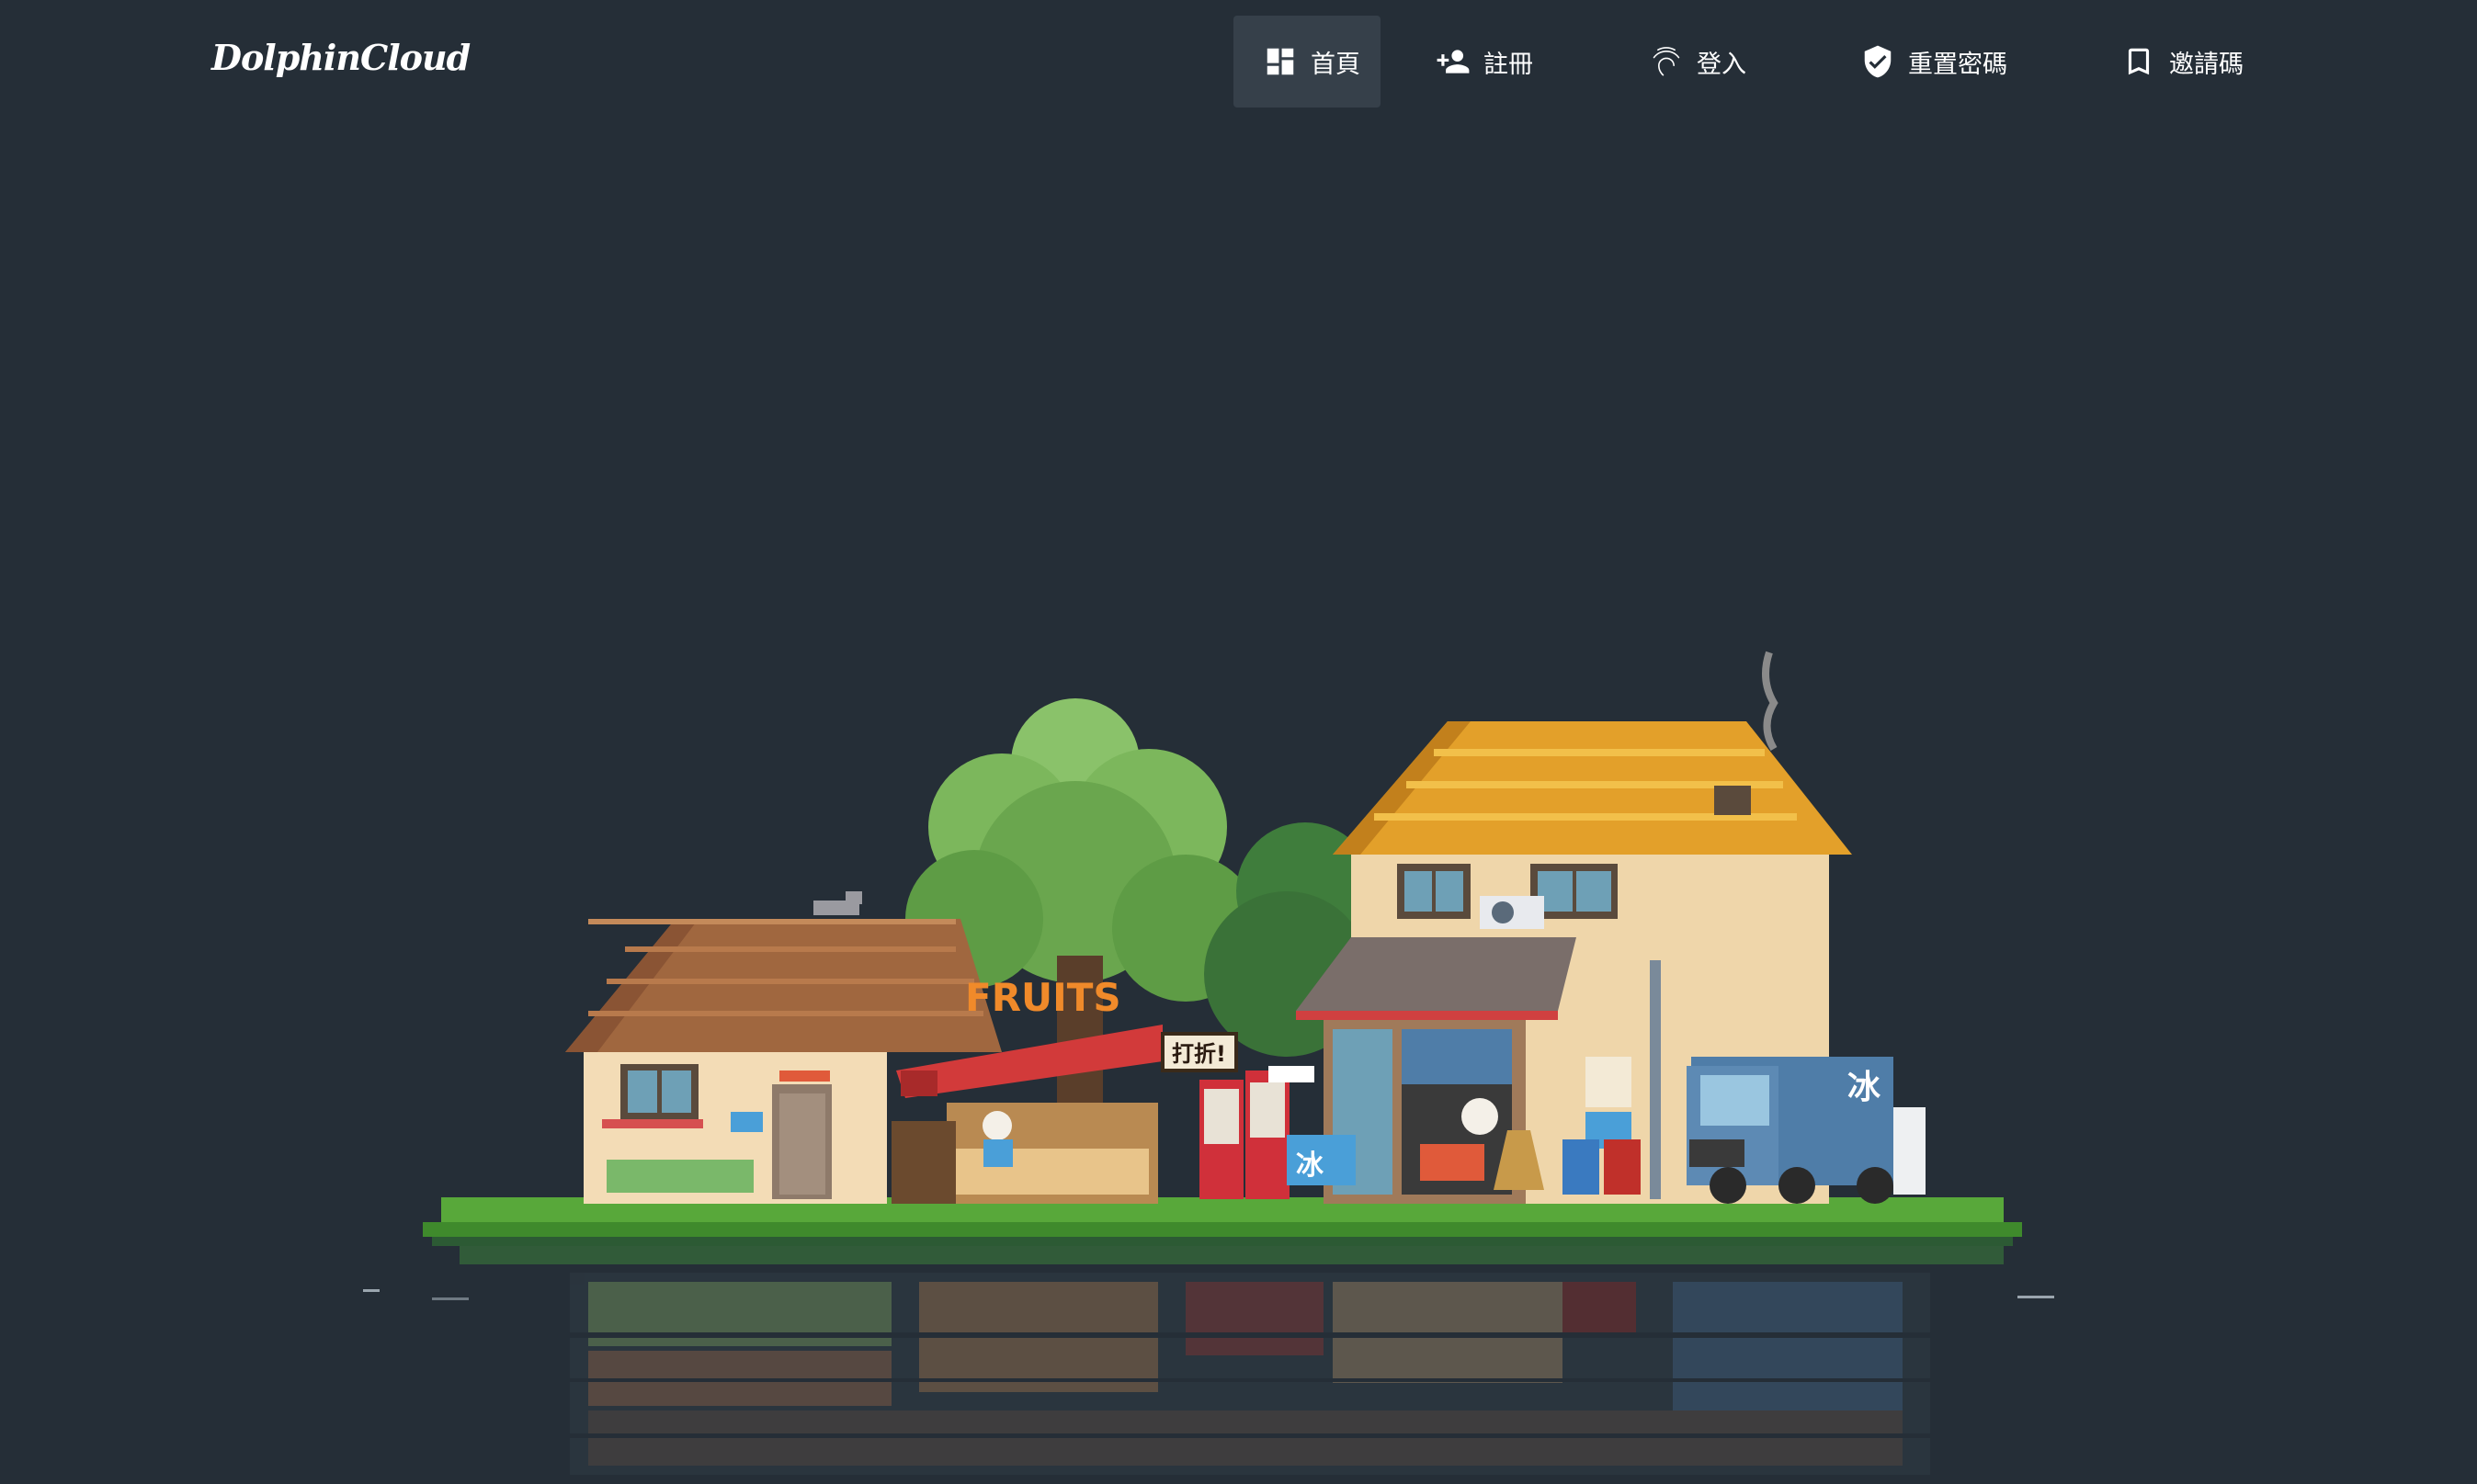  I want to click on bookmark-icon, so click(2138, 62).